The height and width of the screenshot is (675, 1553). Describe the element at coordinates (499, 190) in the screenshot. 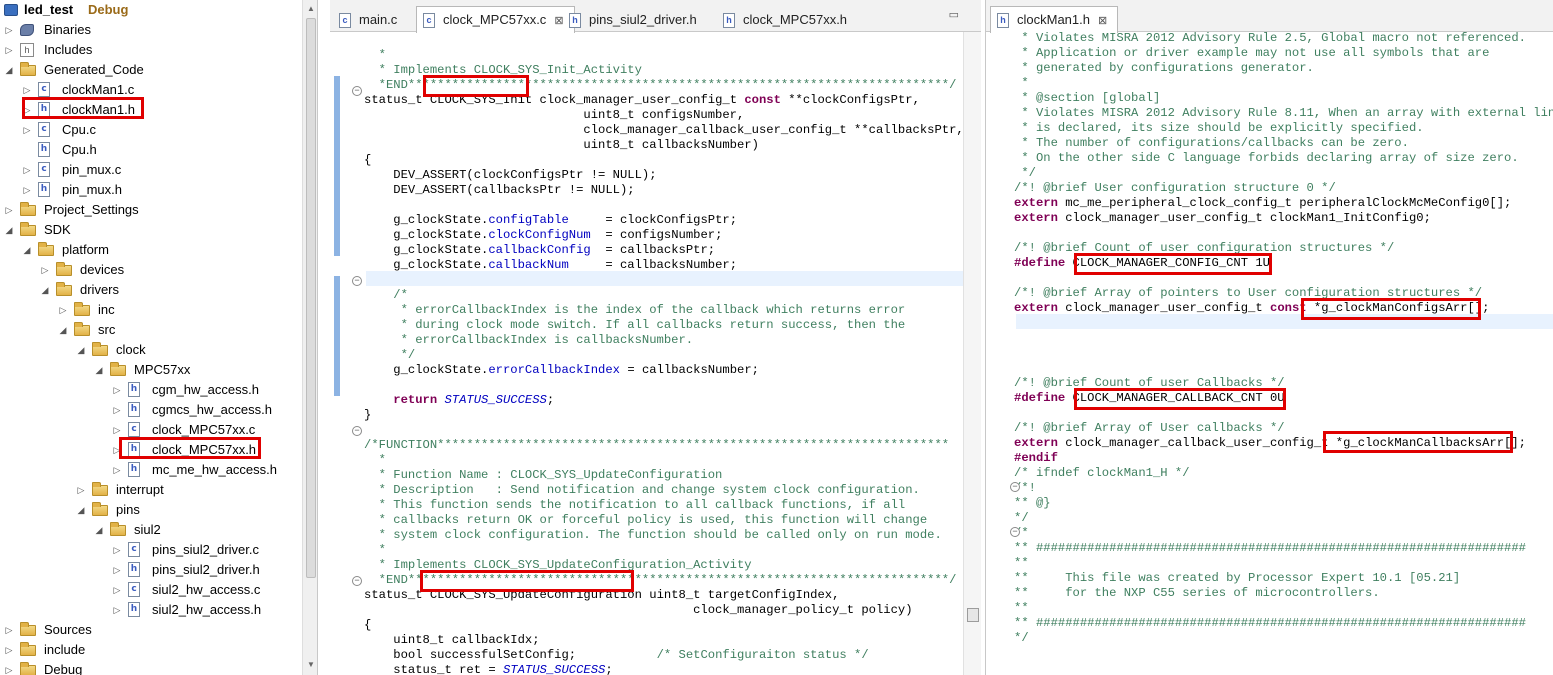

I see `code-token: DEV_ASSERT(callbacksPtr != NULL);` at that location.